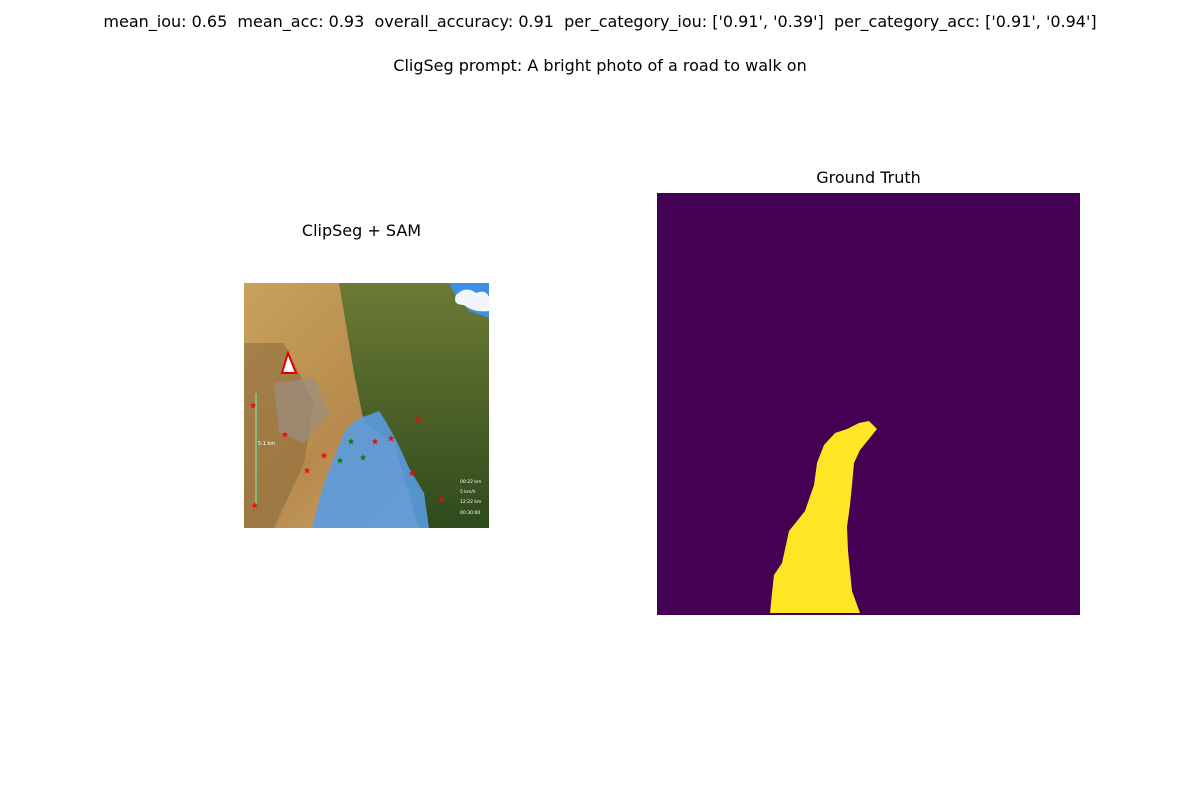  I want to click on distance-marker-label: 5.1 km, so click(266, 444).